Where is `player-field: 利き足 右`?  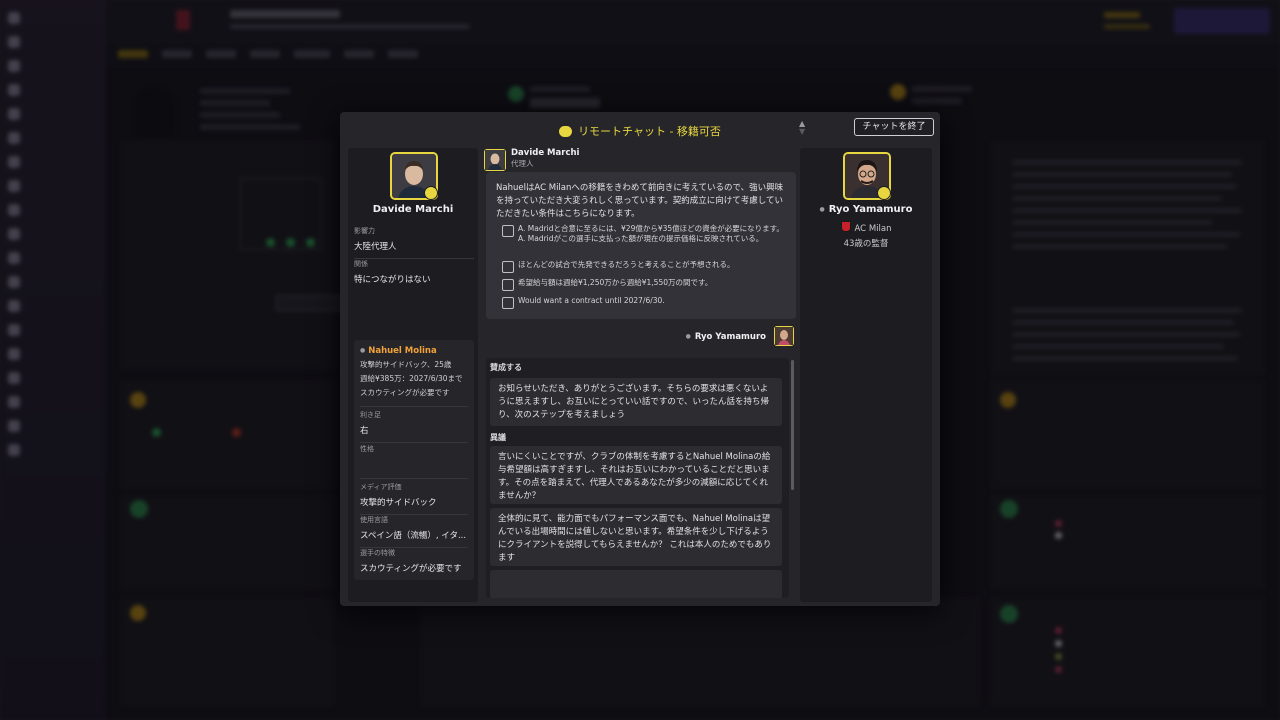
player-field: 利き足 右 is located at coordinates (414, 426).